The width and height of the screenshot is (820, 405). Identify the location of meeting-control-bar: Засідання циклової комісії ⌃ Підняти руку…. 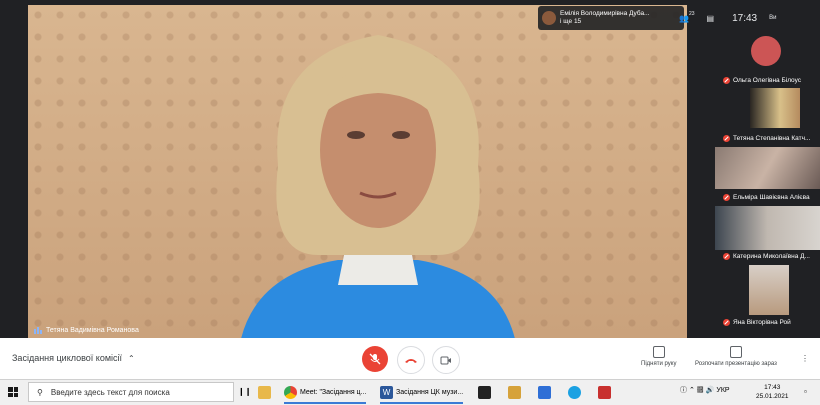
(410, 358).